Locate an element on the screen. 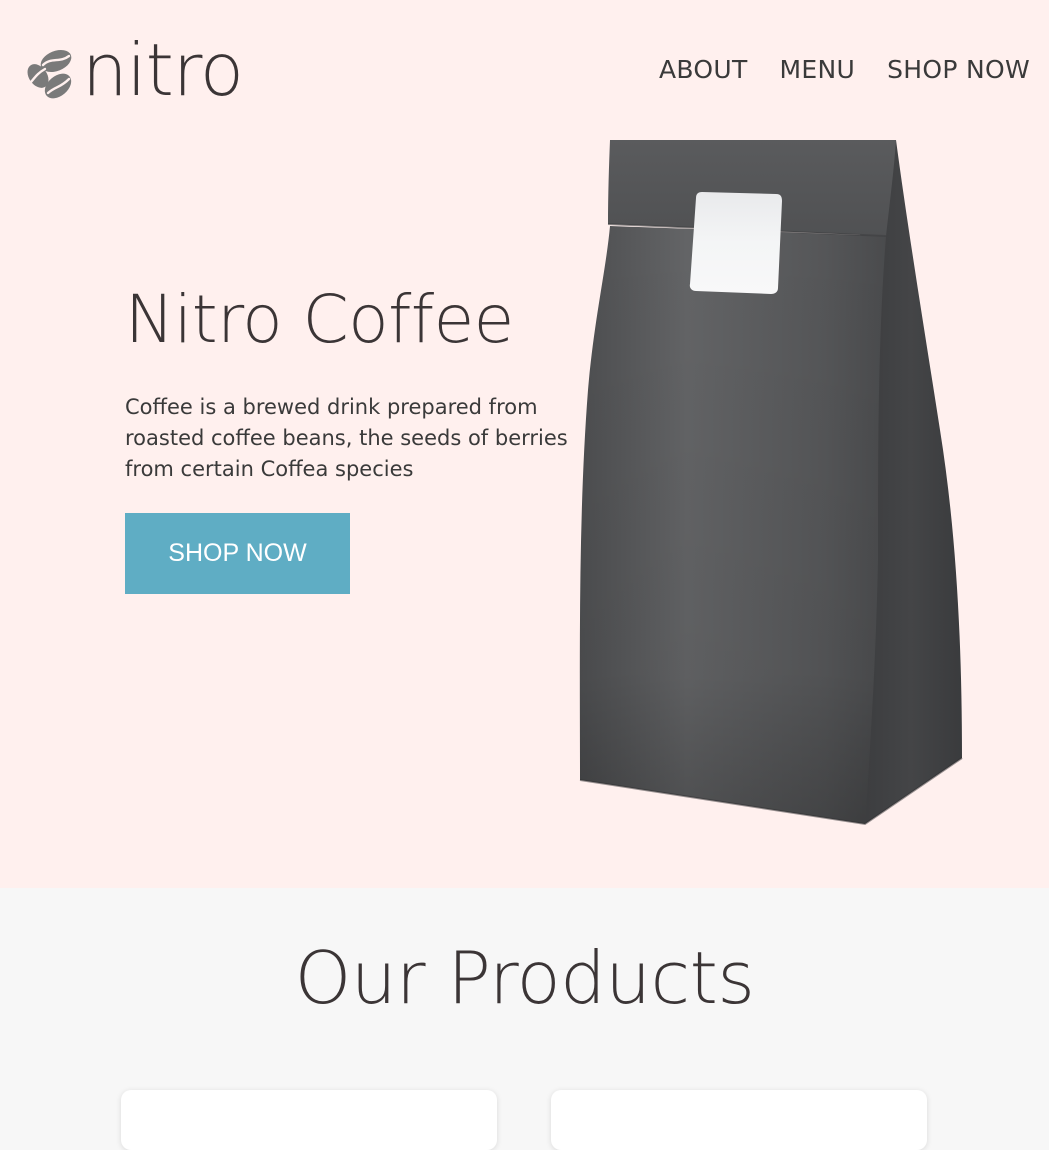  nav-item-about: ABOUT is located at coordinates (703, 70).